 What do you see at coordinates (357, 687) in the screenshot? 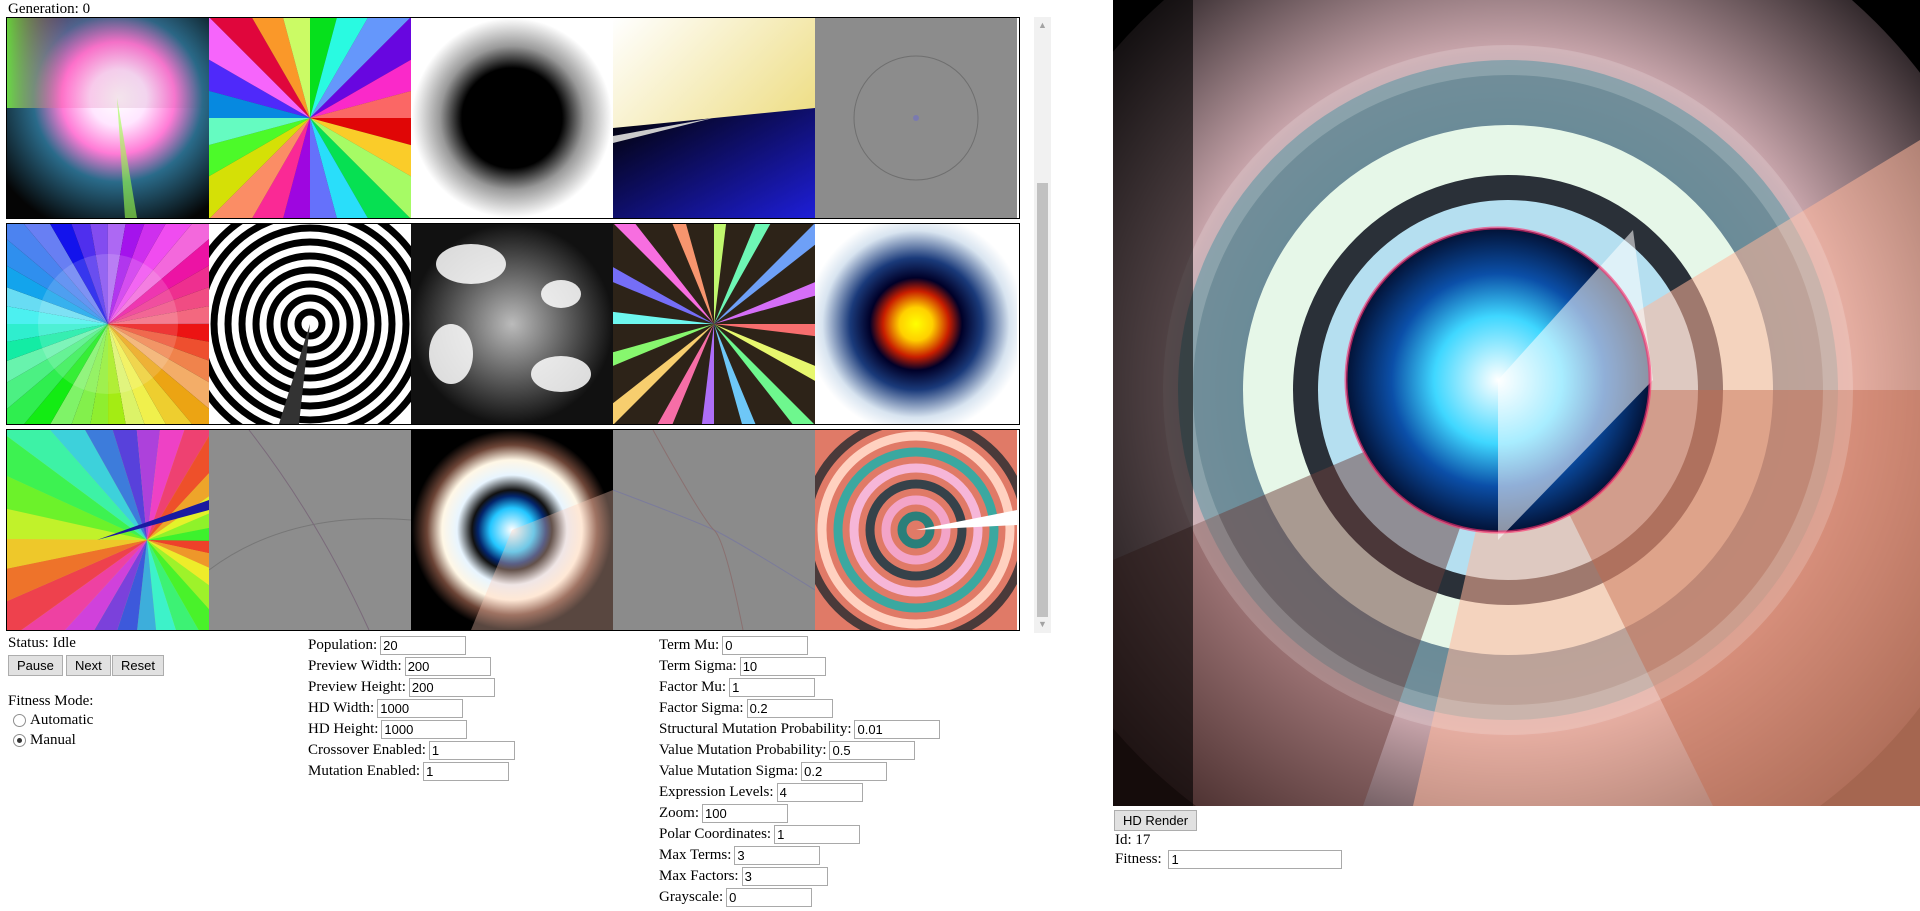
I see `param-label: Preview Height:` at bounding box center [357, 687].